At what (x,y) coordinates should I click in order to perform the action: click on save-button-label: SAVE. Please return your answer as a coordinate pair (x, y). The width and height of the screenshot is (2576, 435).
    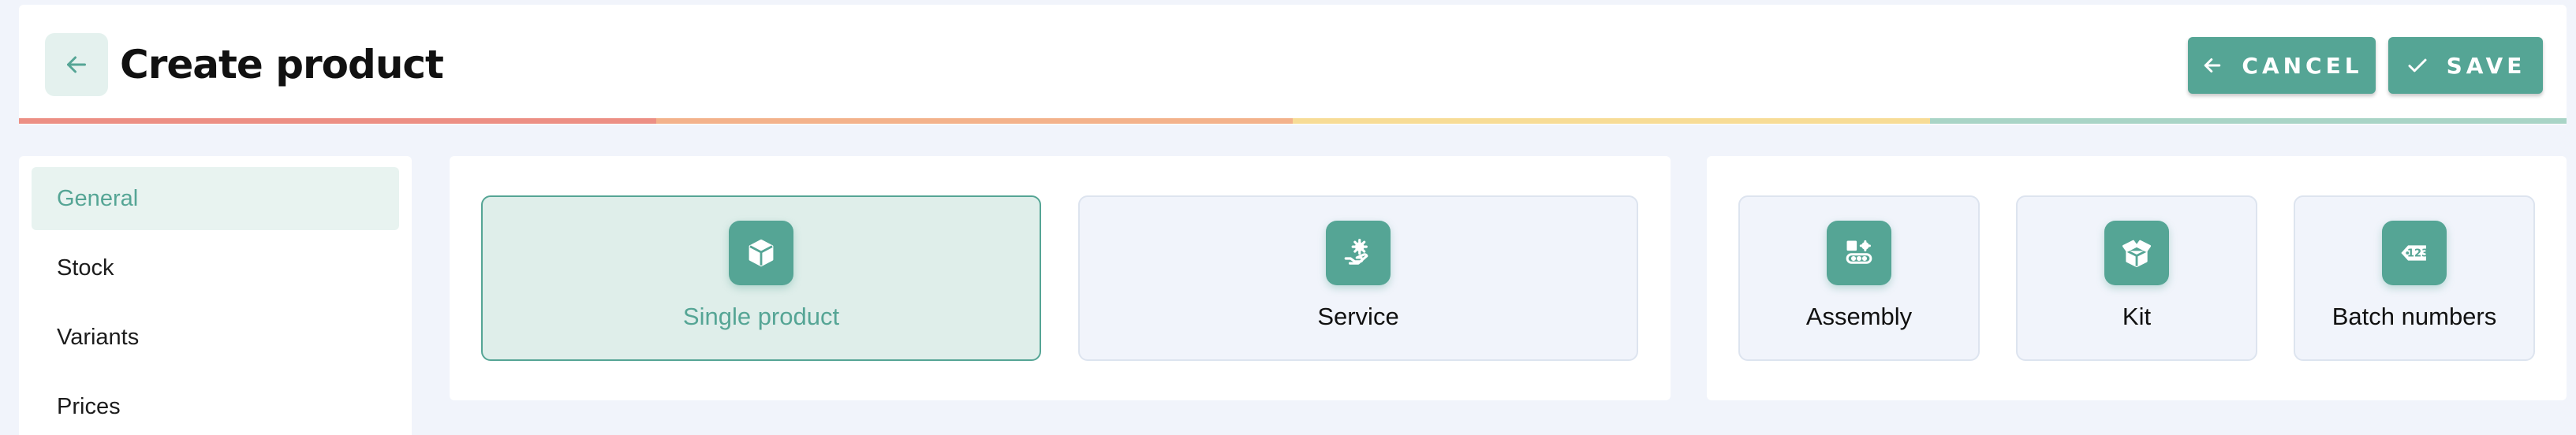
    Looking at the image, I should click on (2486, 65).